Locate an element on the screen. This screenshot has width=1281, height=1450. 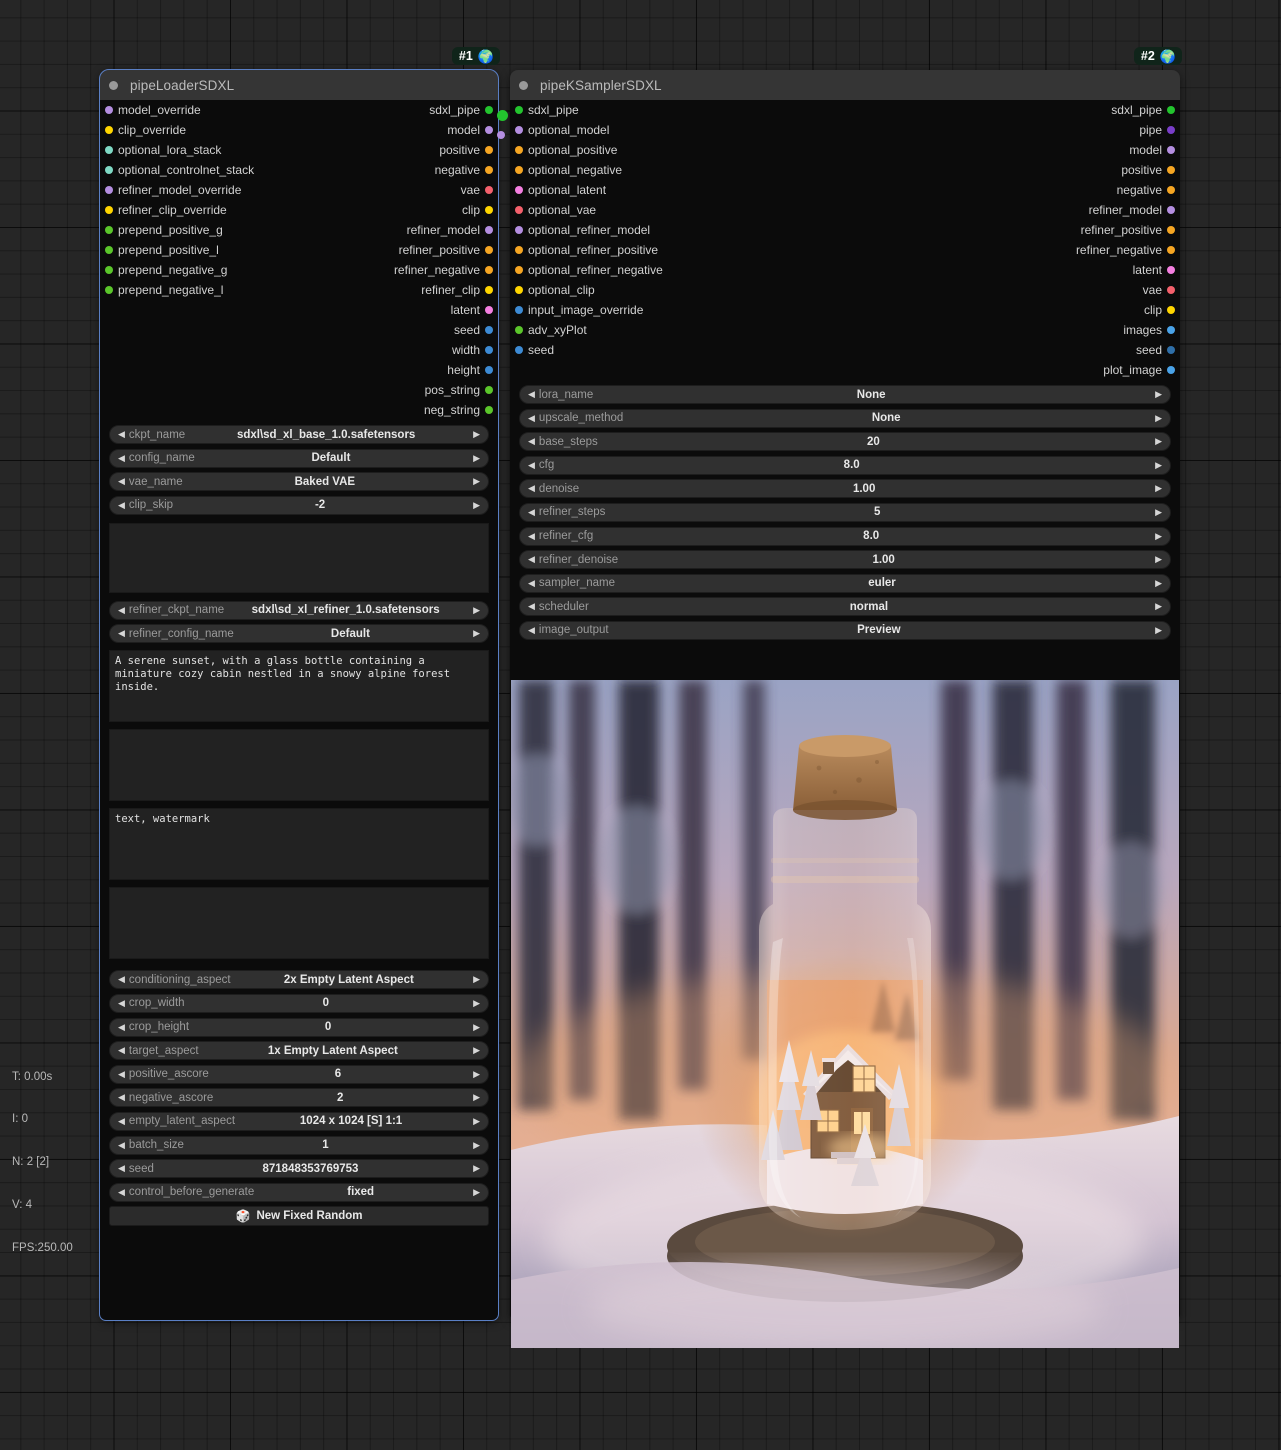
widget-config_name: ◀ config_name Default ▶ is located at coordinates (299, 458).